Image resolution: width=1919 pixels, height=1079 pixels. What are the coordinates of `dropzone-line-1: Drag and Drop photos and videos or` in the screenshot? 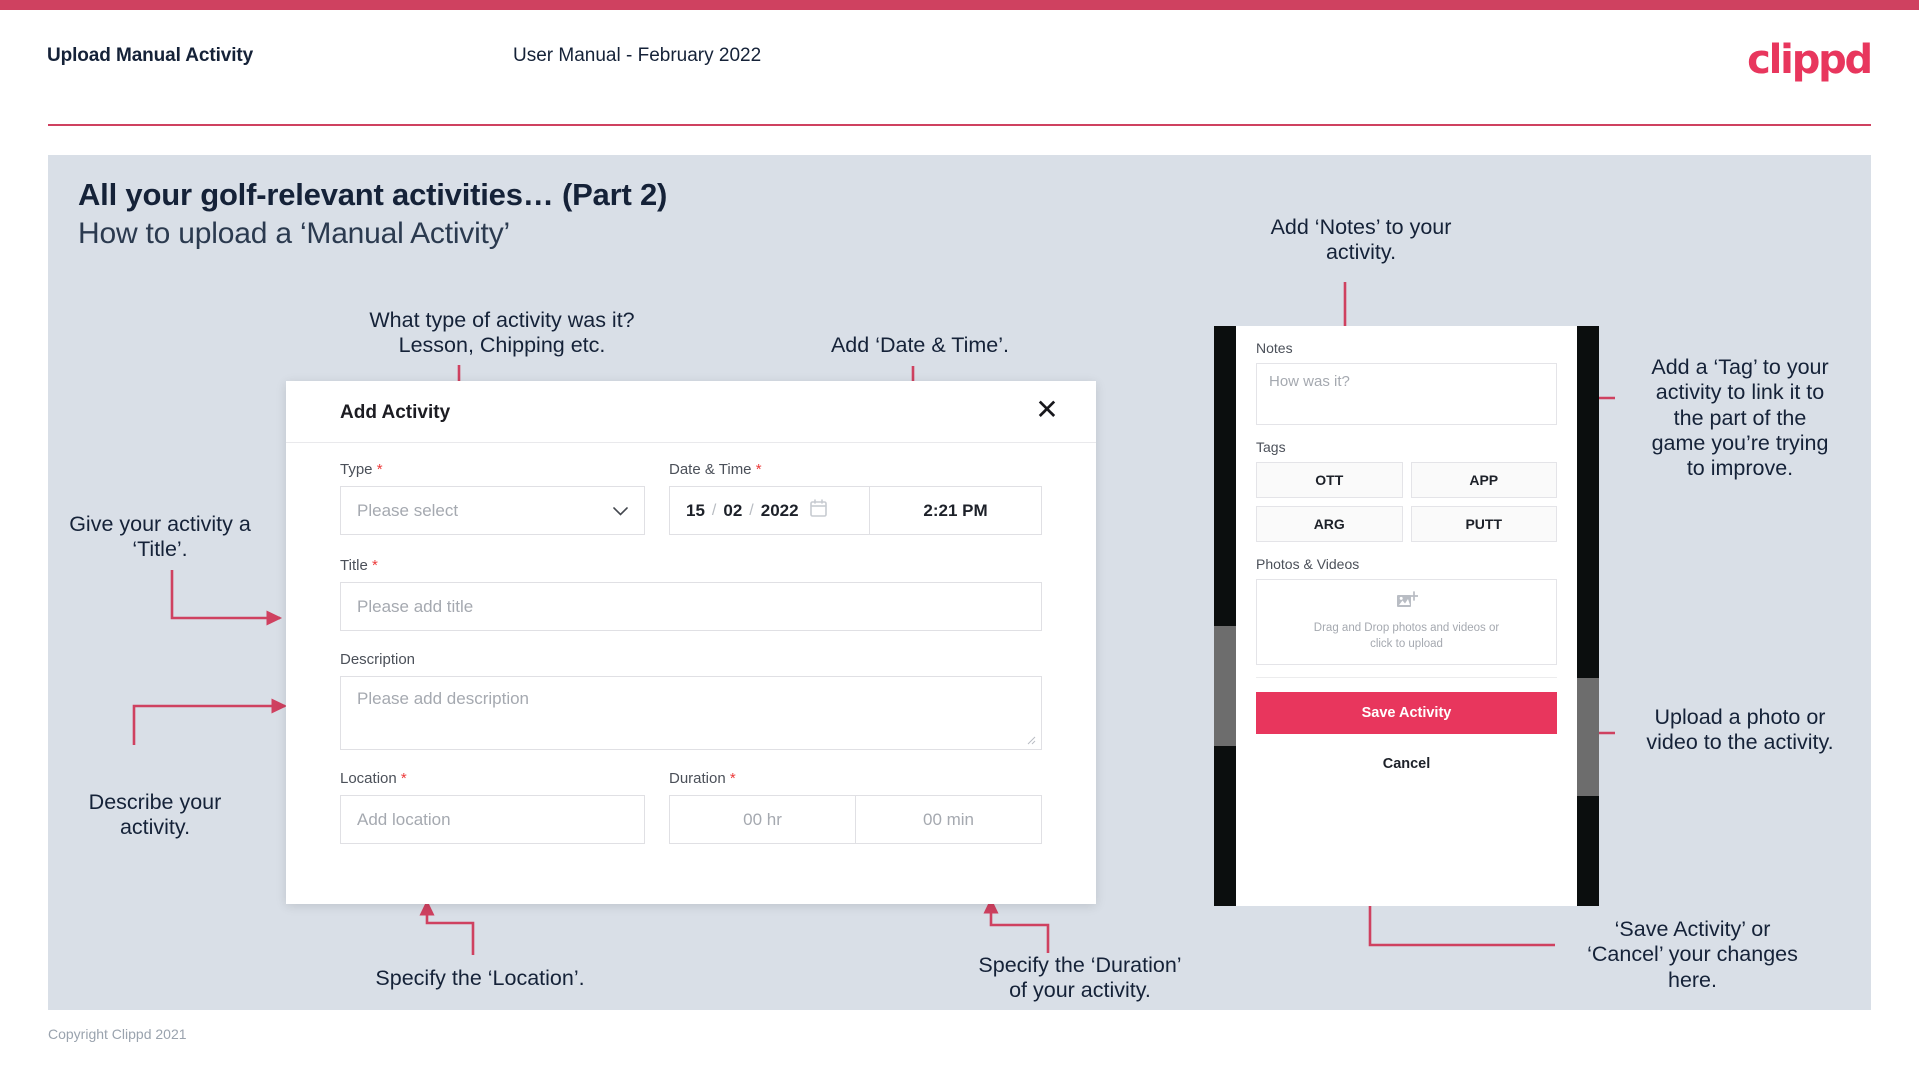 It's located at (1406, 628).